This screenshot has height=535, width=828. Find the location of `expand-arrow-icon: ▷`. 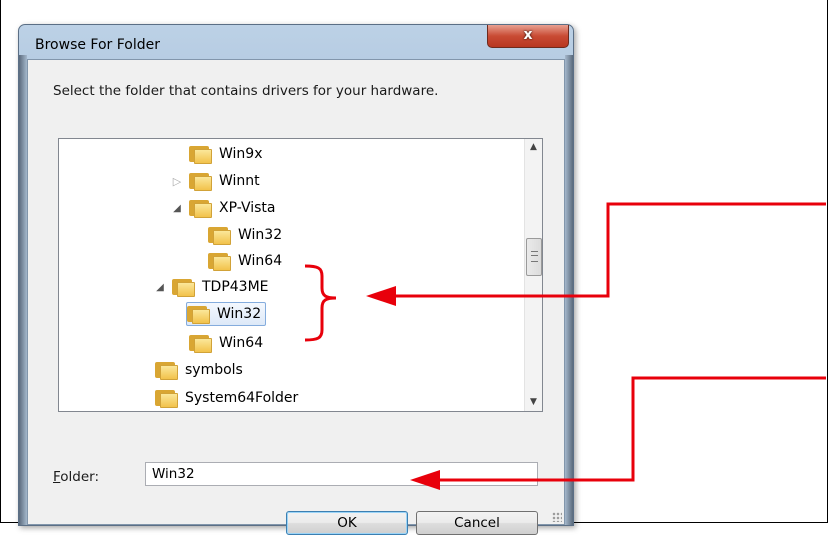

expand-arrow-icon: ▷ is located at coordinates (177, 181).